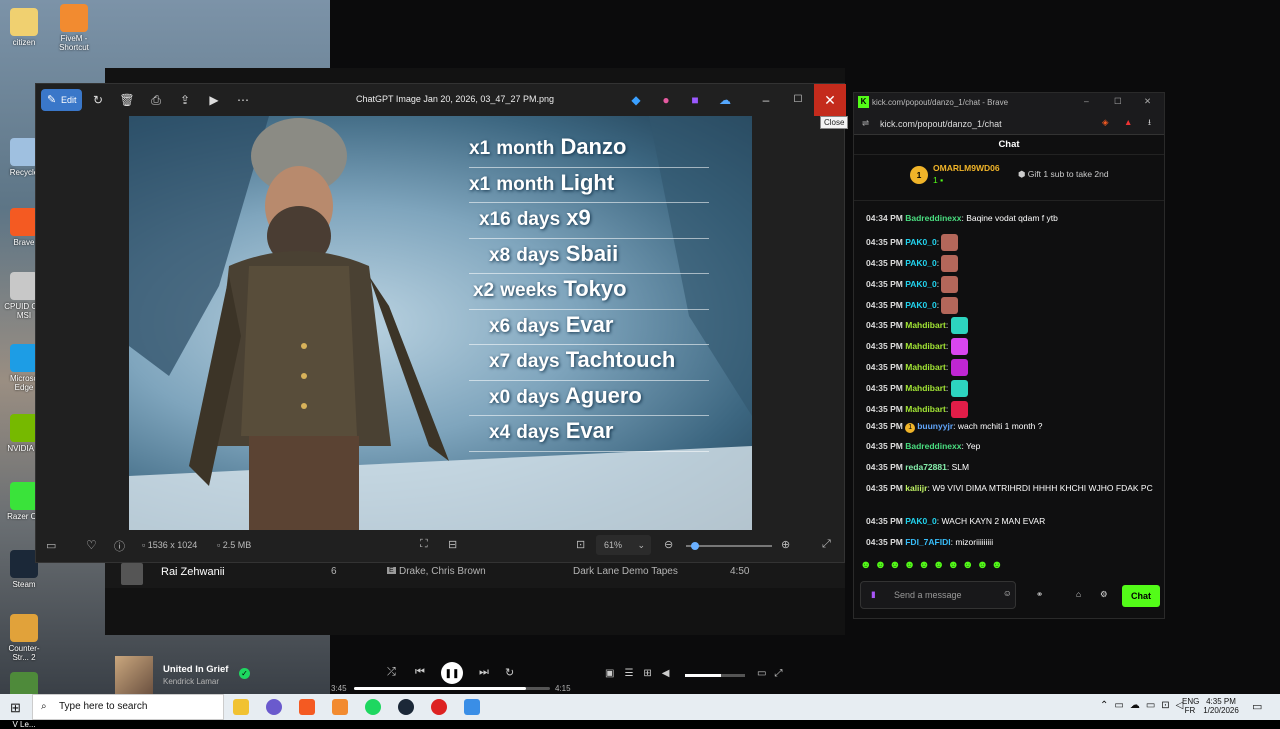  I want to click on pause-button: ❚❚, so click(452, 673).